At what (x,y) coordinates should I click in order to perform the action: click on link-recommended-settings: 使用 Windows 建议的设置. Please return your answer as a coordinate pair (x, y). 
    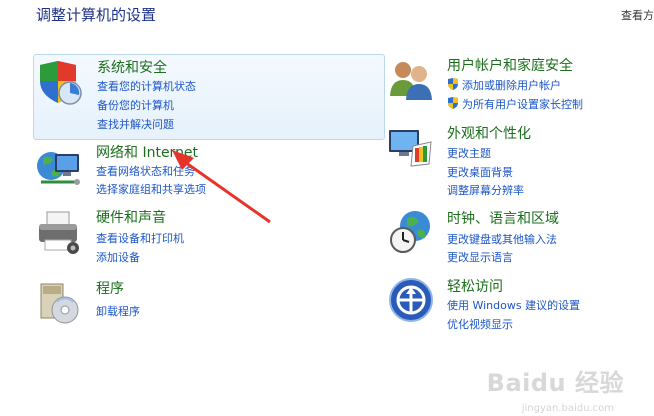
    Looking at the image, I should click on (513, 305).